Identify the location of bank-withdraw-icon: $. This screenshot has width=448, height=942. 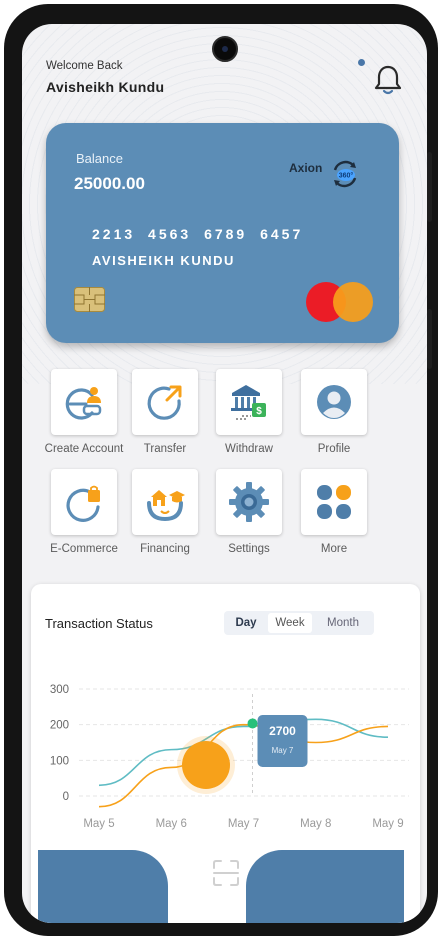
(248, 402).